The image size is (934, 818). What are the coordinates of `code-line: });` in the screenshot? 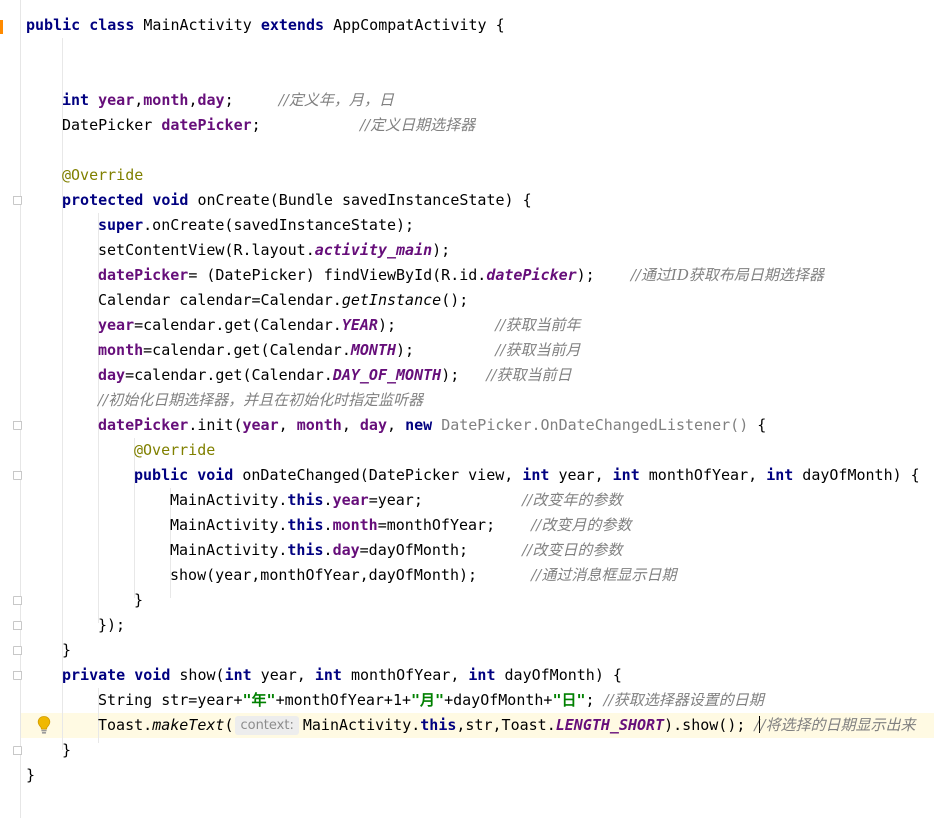 It's located at (111, 625).